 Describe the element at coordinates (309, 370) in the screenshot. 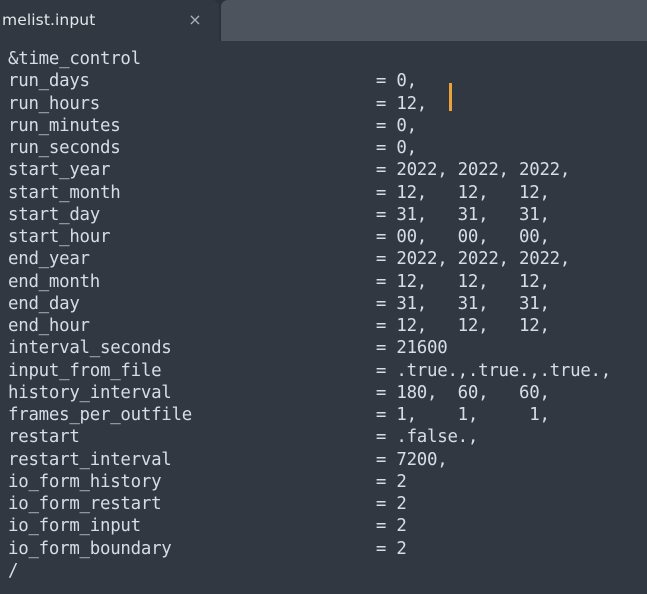

I see `code-line: input_from_file = .true.,.true.,.true.,` at that location.